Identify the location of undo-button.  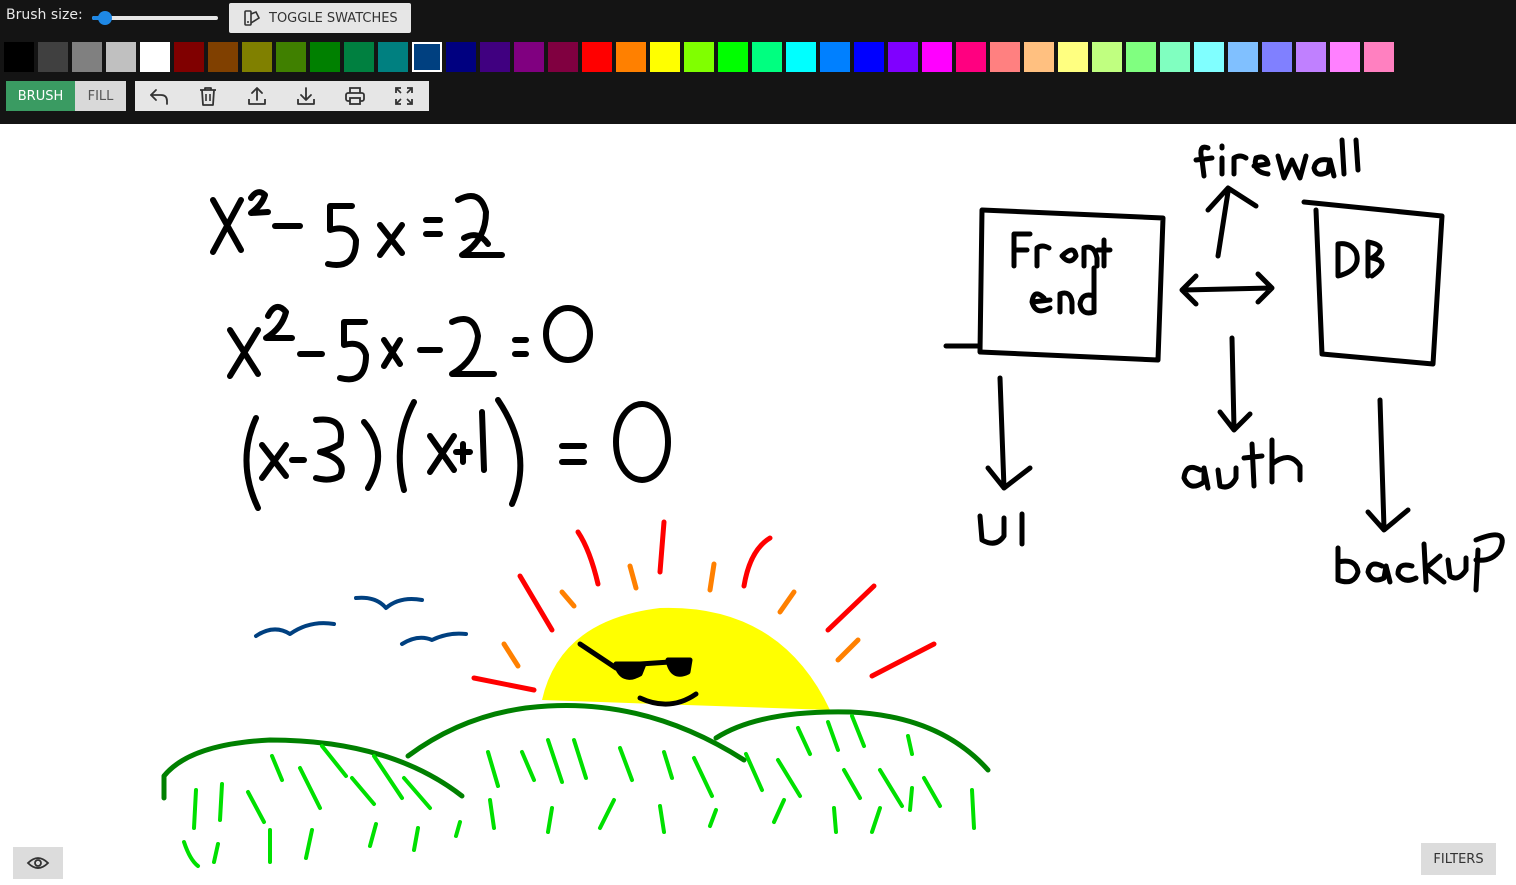
(159, 96).